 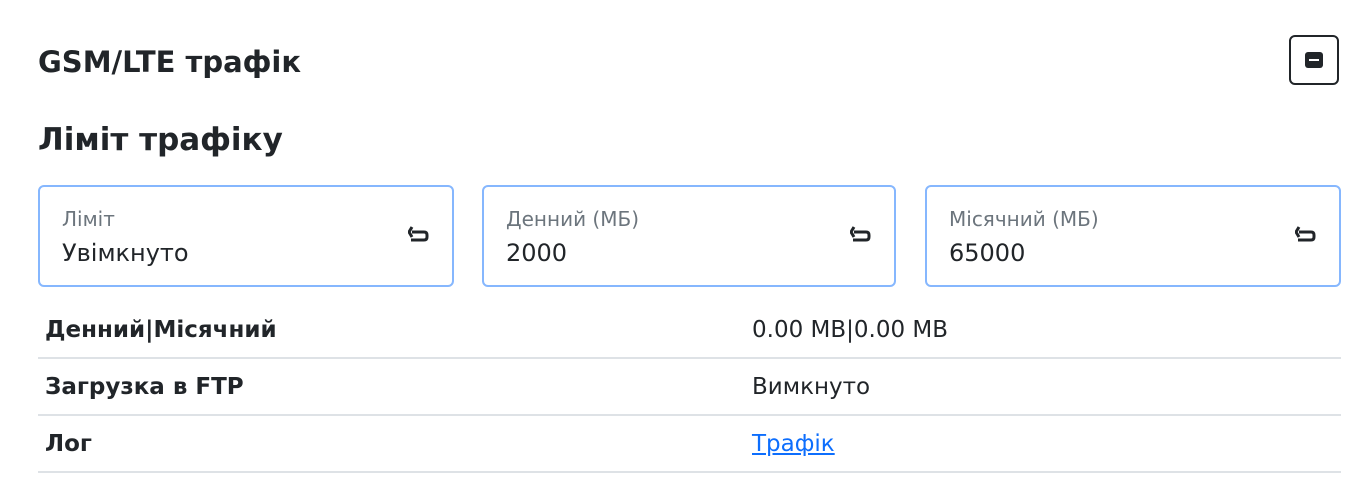 What do you see at coordinates (1024, 219) in the screenshot?
I see `monthly-limit-label: Місячний (МБ)` at bounding box center [1024, 219].